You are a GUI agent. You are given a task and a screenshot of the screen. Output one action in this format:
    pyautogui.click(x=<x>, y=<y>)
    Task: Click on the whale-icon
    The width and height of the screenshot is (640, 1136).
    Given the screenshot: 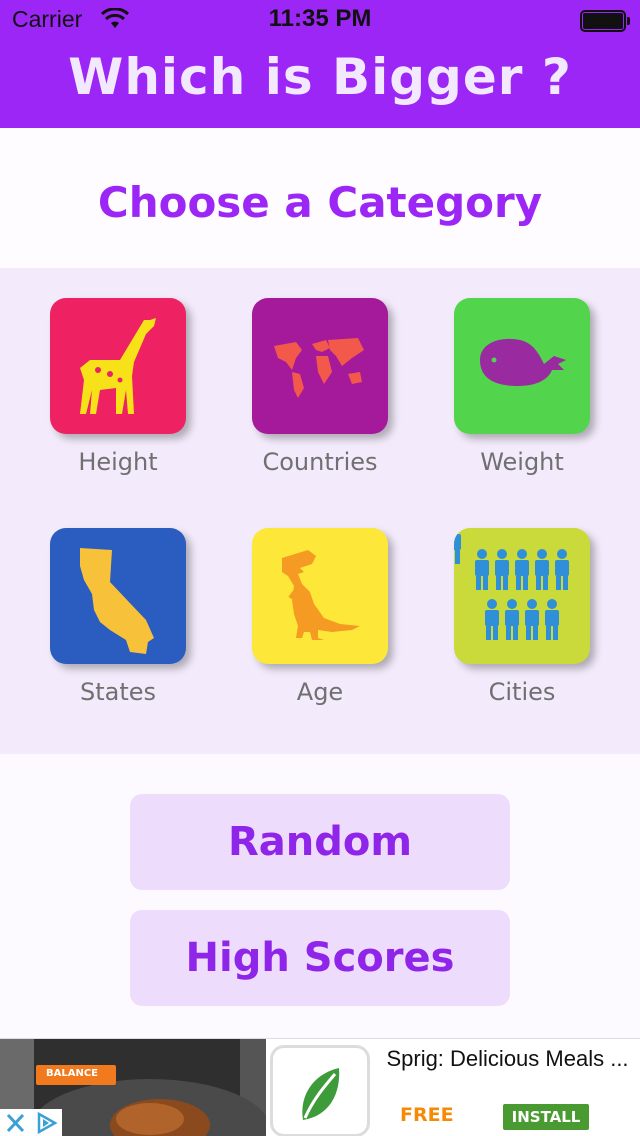 What is the action you would take?
    pyautogui.click(x=523, y=362)
    